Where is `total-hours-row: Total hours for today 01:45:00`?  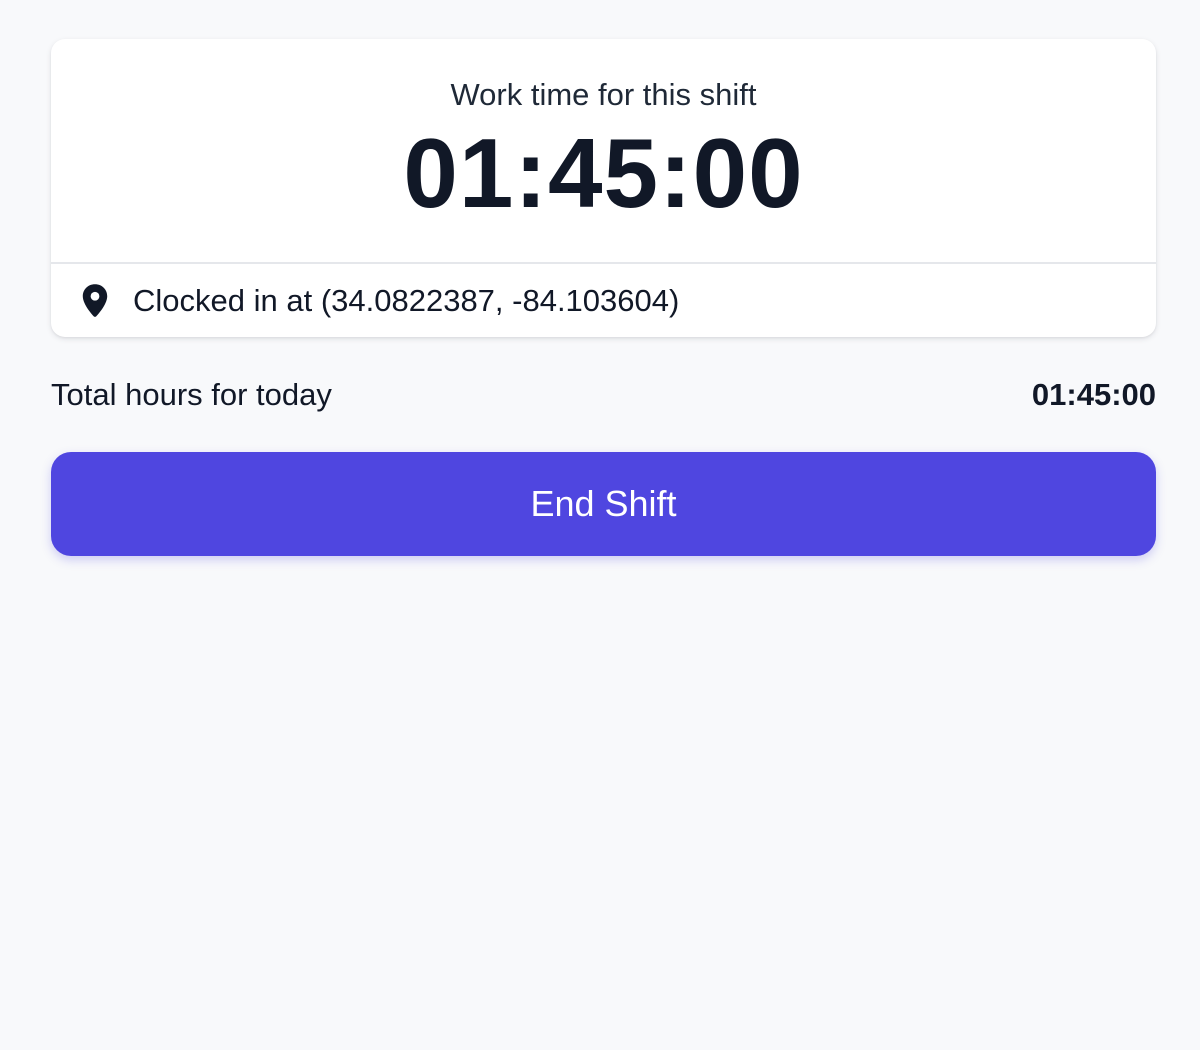
total-hours-row: Total hours for today 01:45:00 is located at coordinates (603, 395).